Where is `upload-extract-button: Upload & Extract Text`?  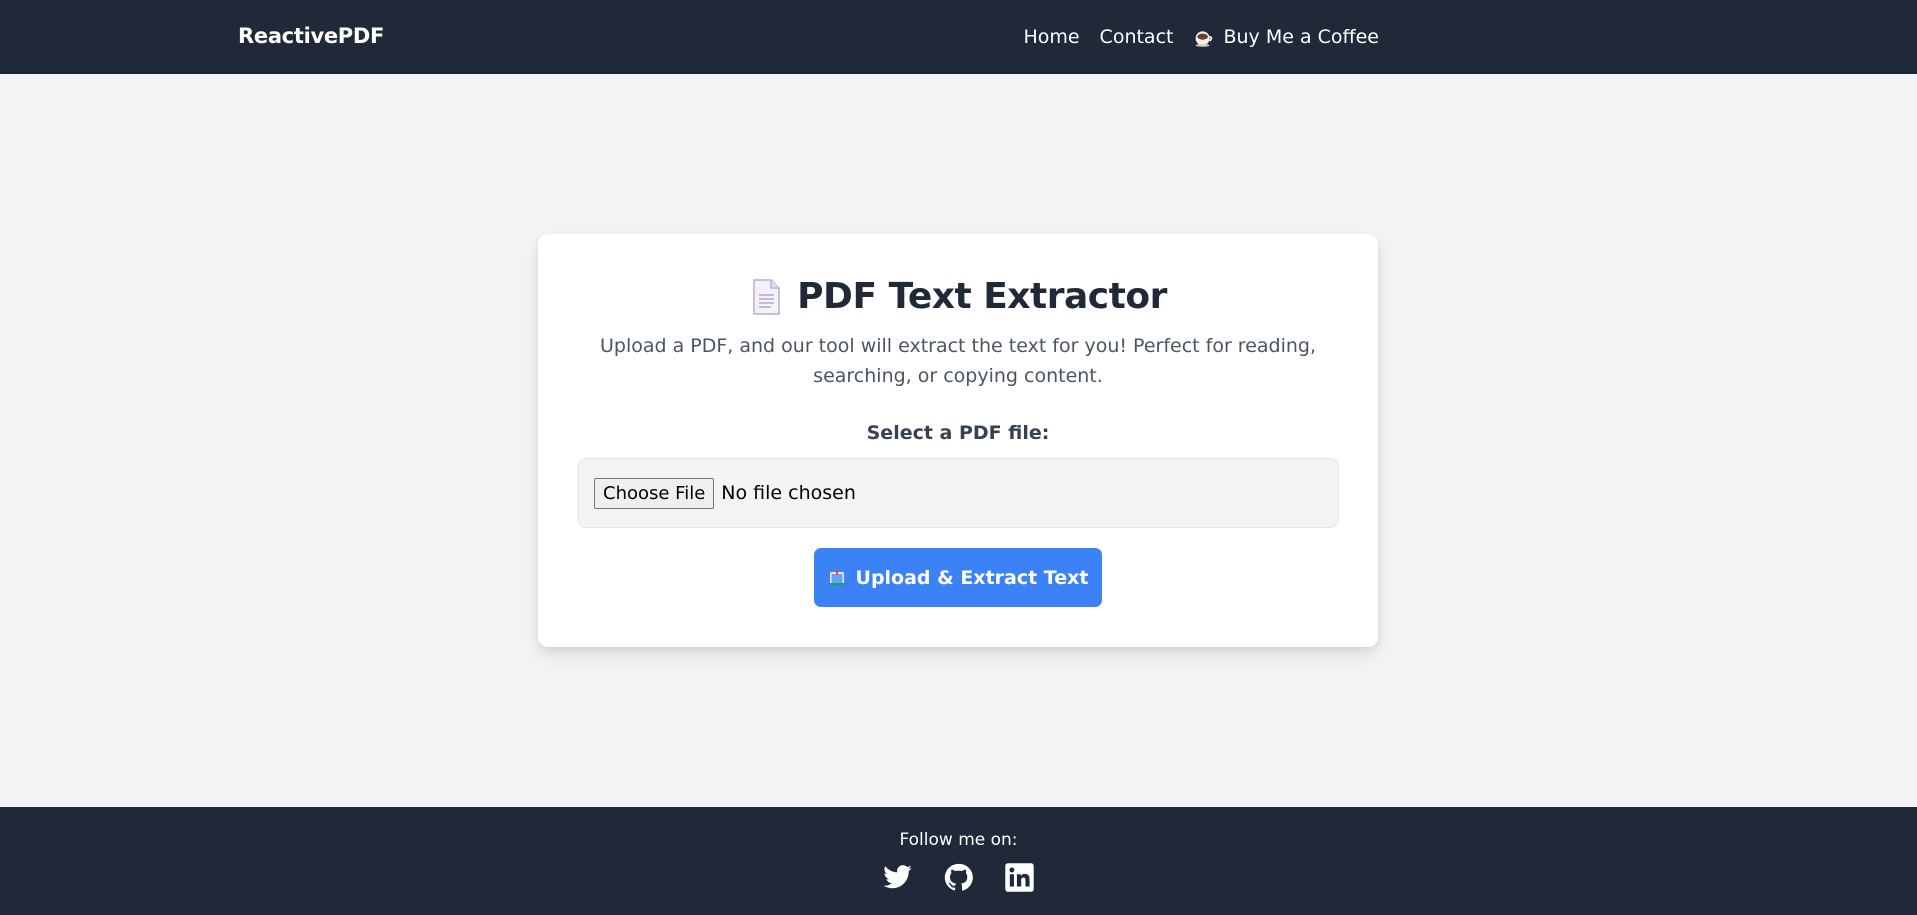
upload-extract-button: Upload & Extract Text is located at coordinates (958, 577).